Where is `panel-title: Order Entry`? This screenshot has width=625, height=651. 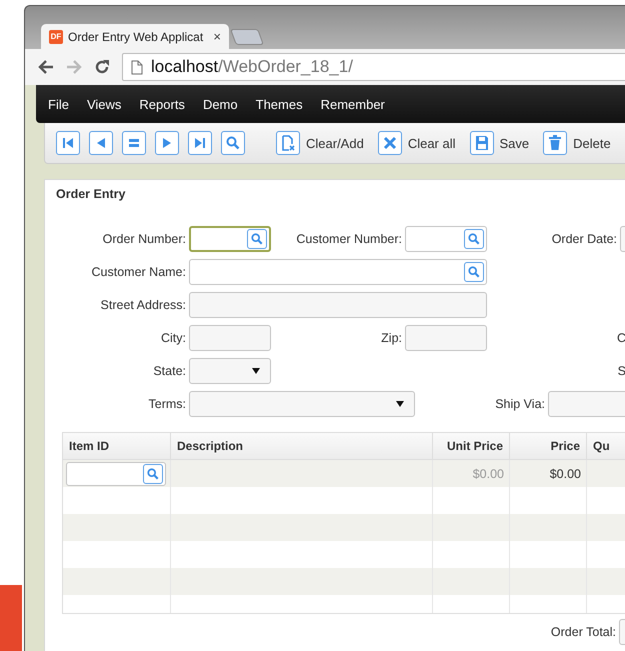 panel-title: Order Entry is located at coordinates (90, 194).